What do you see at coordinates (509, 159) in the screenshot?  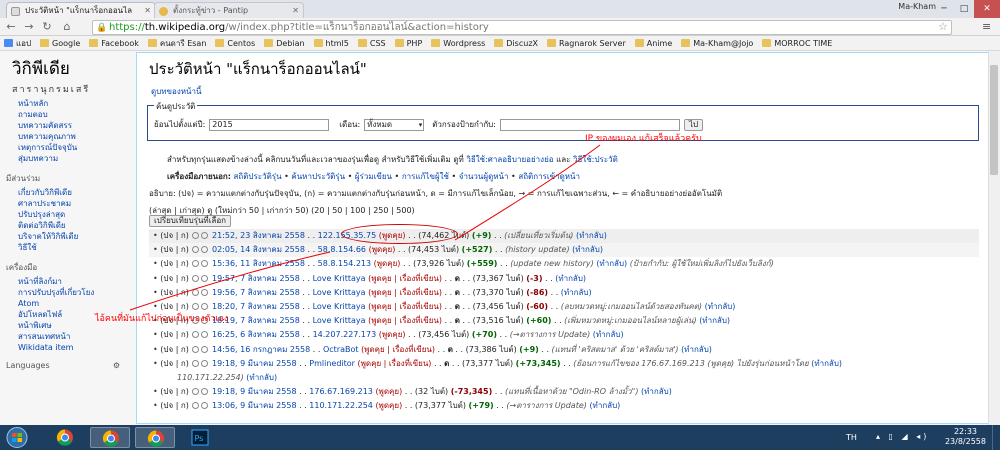 I see `help-summary-link: วิธีใช้:ศาลอธิบายอย่างย่อ` at bounding box center [509, 159].